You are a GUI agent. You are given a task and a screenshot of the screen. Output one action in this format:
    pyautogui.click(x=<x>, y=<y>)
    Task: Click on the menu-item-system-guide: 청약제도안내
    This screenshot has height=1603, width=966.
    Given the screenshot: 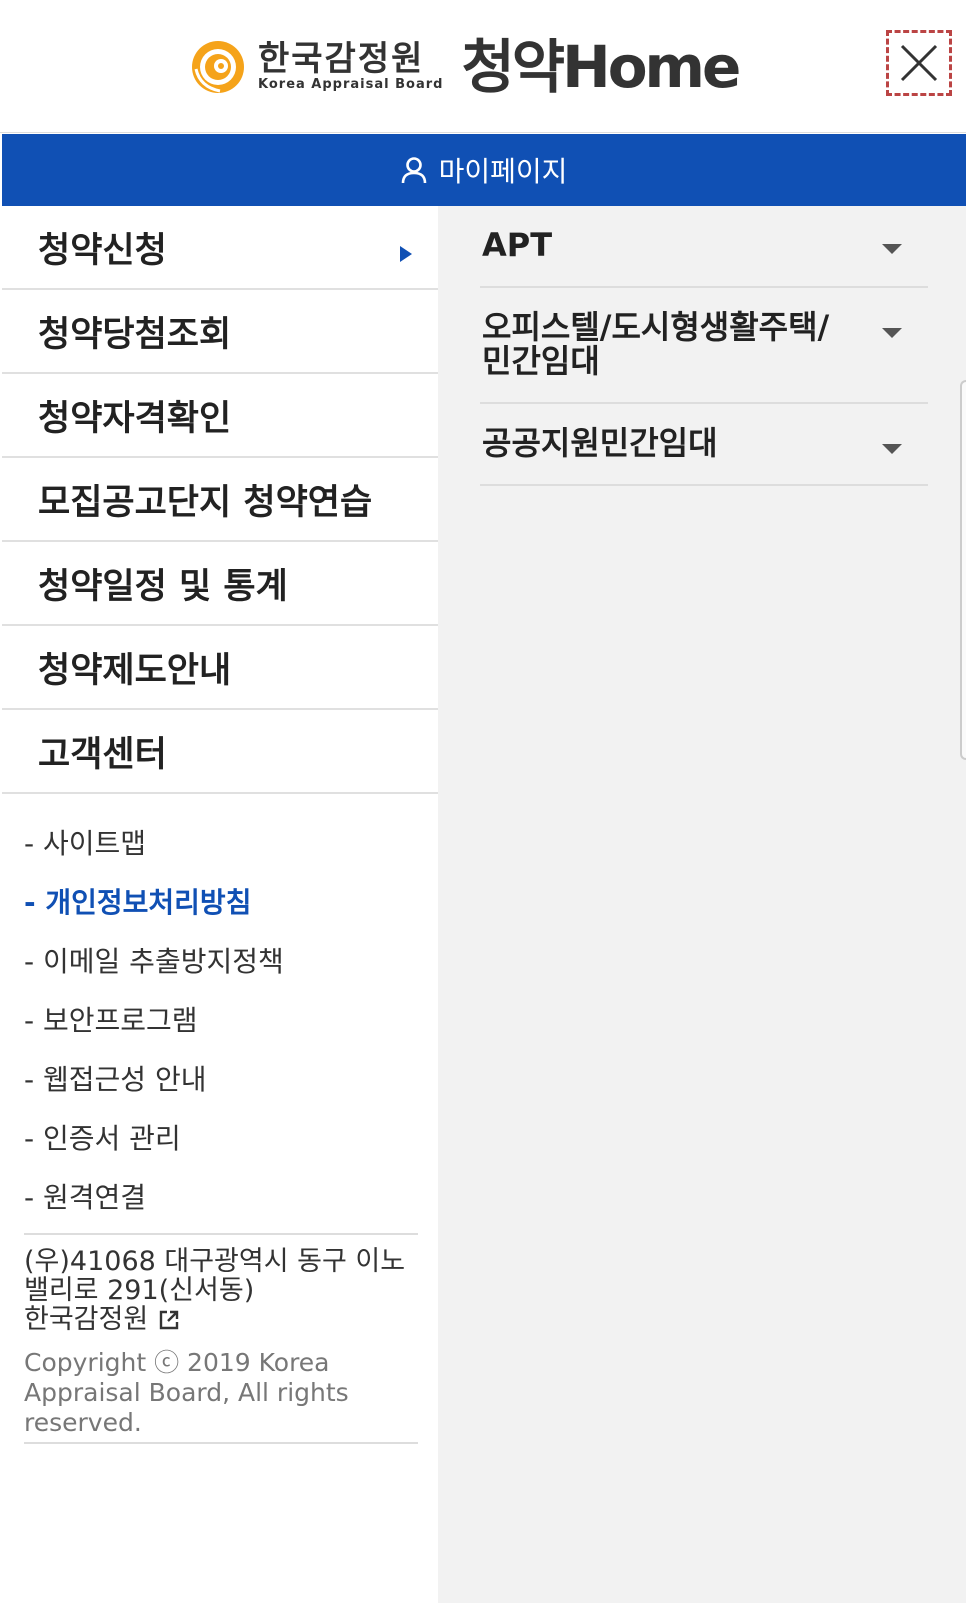 What is the action you would take?
    pyautogui.click(x=220, y=668)
    